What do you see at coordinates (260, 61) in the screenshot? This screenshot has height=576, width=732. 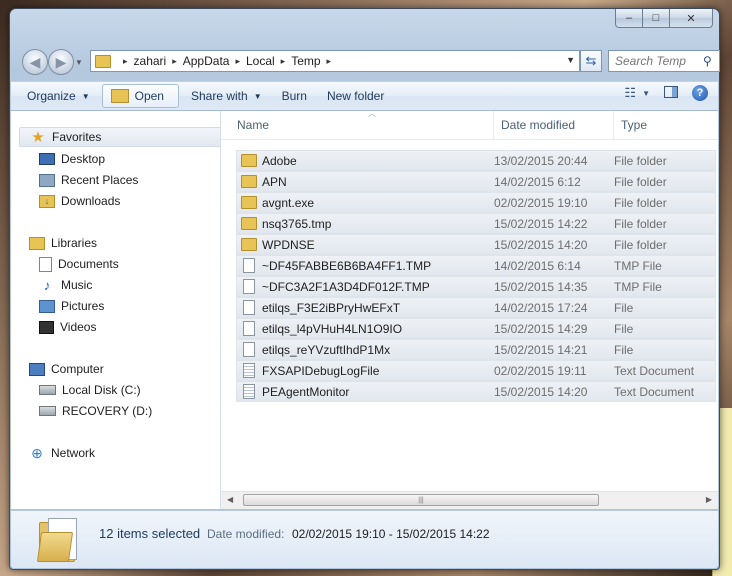 I see `breadcrumb-item: Local` at bounding box center [260, 61].